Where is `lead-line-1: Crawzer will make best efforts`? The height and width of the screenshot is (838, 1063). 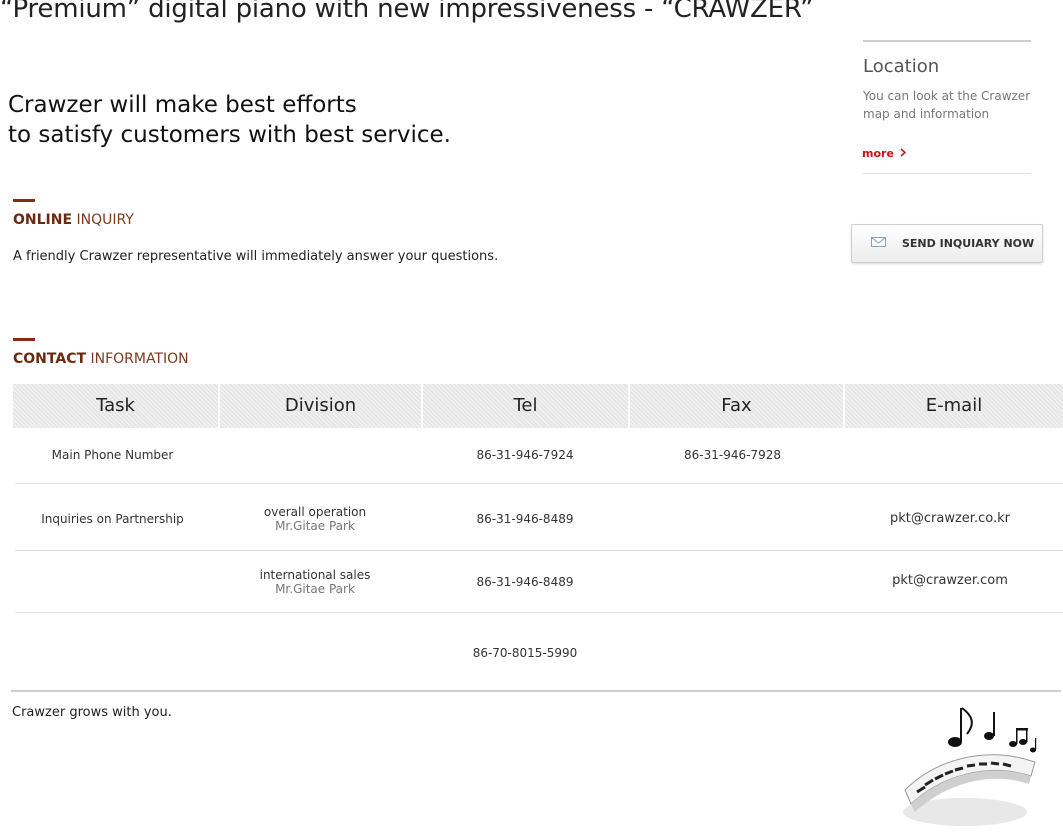 lead-line-1: Crawzer will make best efforts is located at coordinates (182, 105).